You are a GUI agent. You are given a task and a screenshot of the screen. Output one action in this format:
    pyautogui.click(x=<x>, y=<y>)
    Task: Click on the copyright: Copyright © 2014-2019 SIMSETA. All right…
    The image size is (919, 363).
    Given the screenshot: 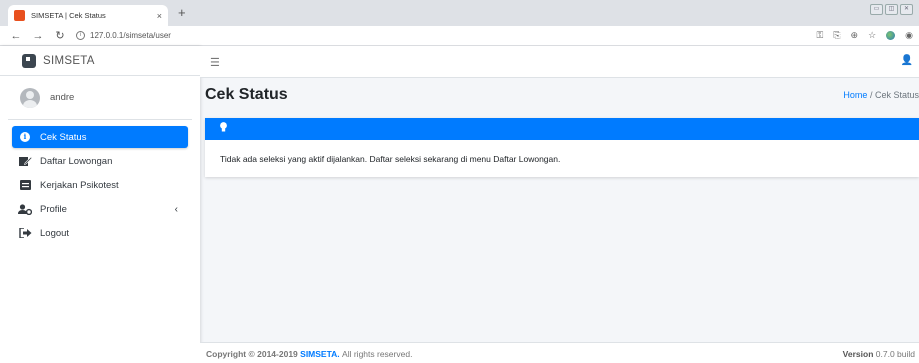 What is the action you would take?
    pyautogui.click(x=309, y=354)
    